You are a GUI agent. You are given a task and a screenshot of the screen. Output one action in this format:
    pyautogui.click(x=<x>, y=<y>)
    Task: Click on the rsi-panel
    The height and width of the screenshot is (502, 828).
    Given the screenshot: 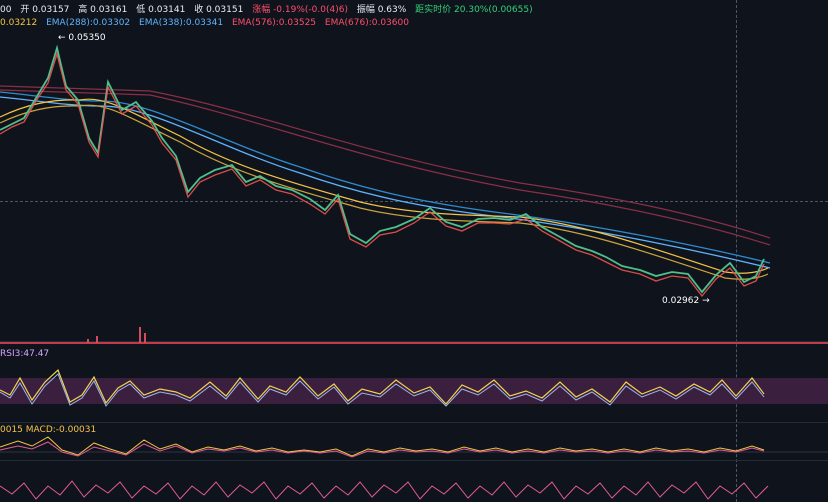 What is the action you would take?
    pyautogui.click(x=414, y=387)
    